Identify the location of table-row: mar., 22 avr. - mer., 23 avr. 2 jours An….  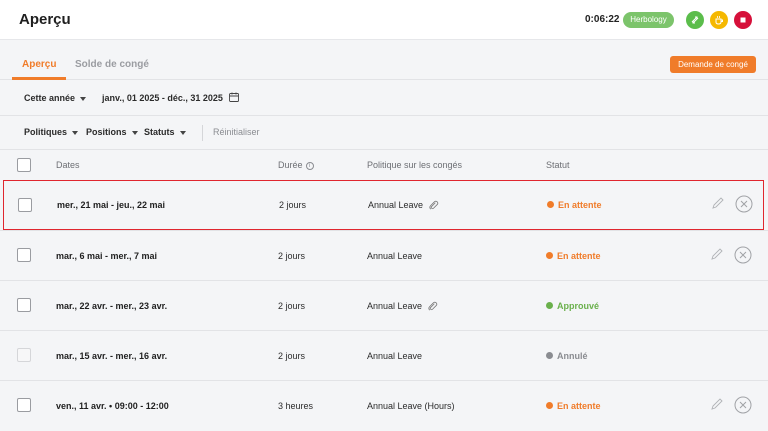
(384, 305).